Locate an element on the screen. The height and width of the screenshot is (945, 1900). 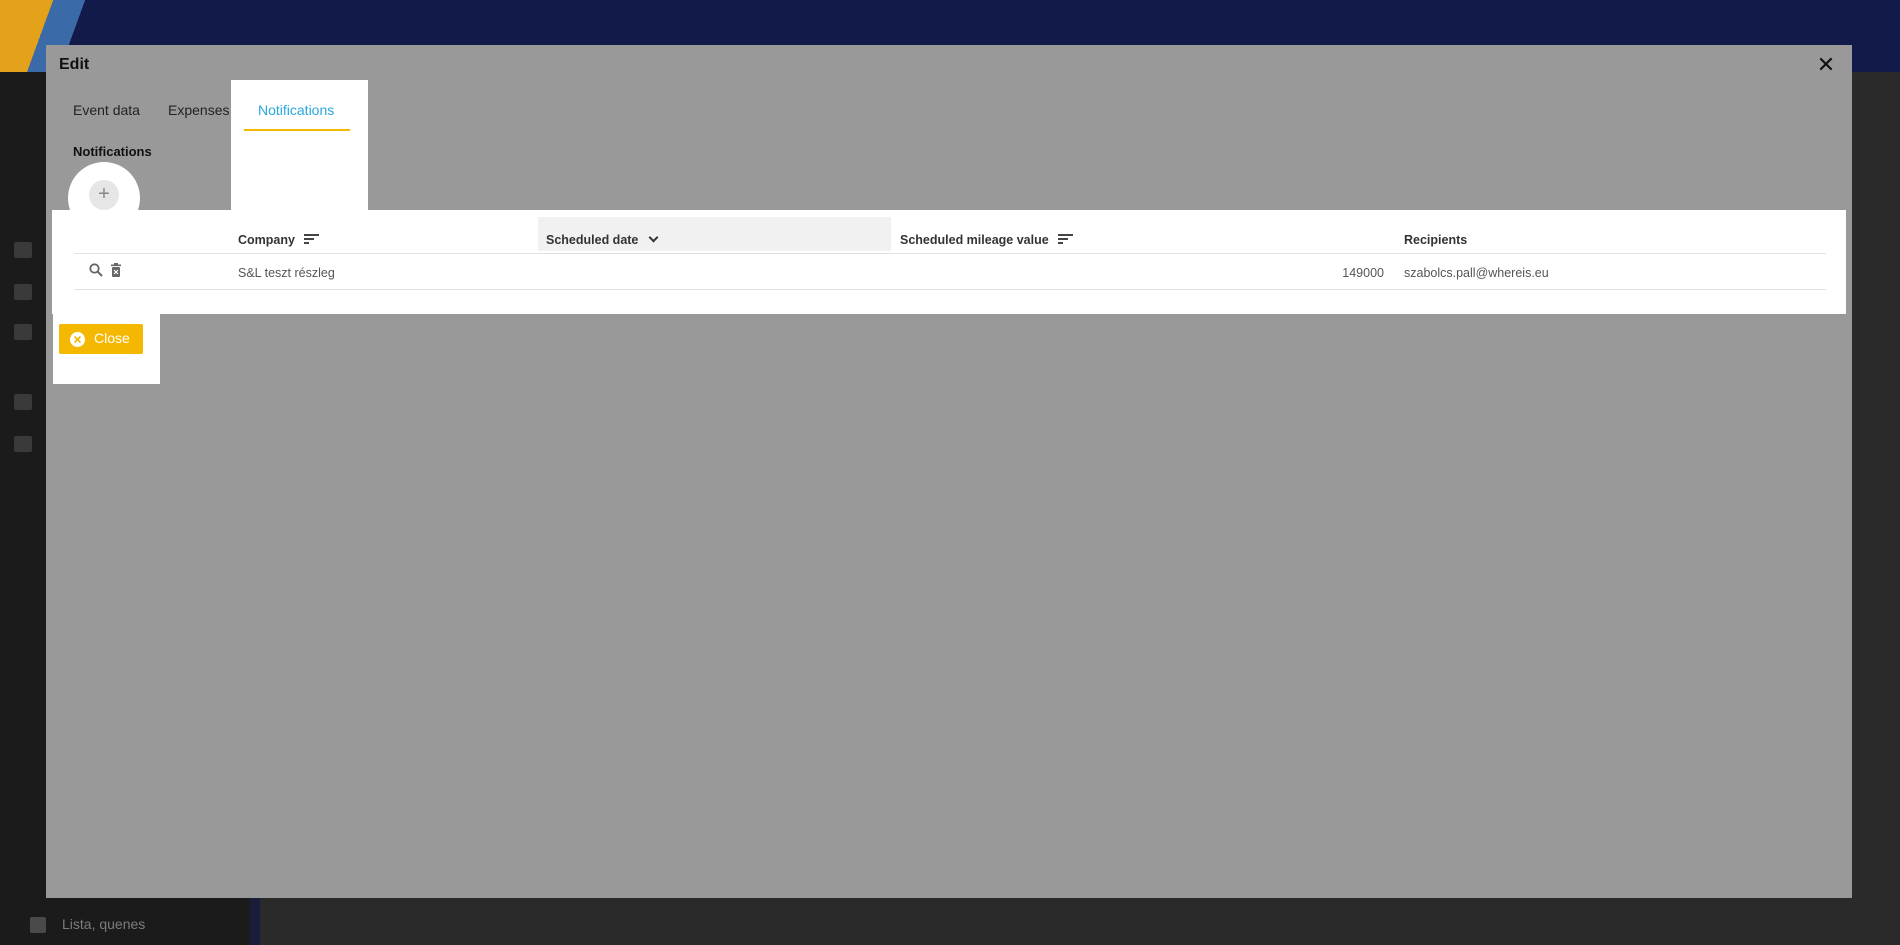
dashboard-icon is located at coordinates (23, 402).